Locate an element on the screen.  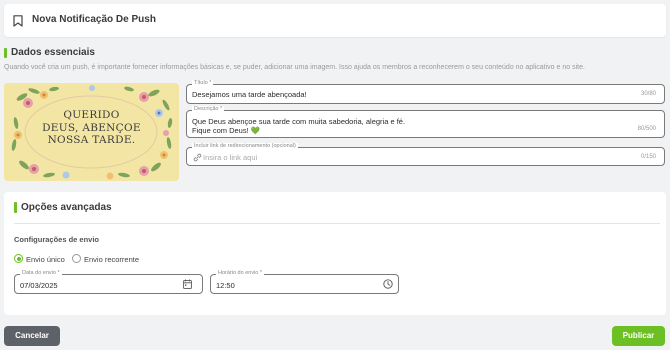
push-image: QUERIDO DEUS, ABENÇOE NOSSA TARDE. is located at coordinates (91, 132).